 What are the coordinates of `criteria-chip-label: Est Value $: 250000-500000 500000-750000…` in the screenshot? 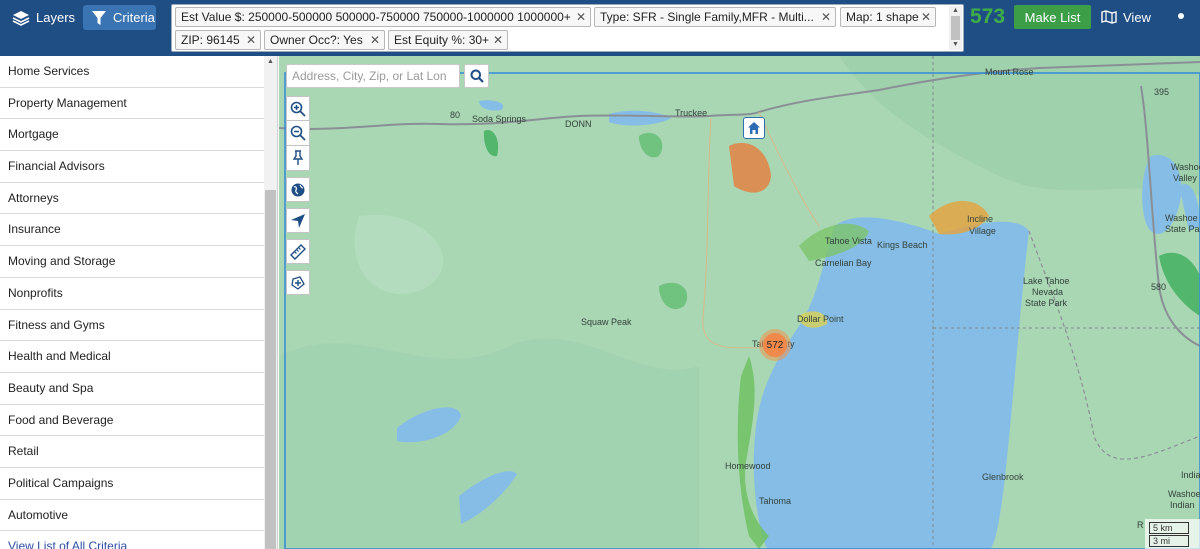 It's located at (376, 17).